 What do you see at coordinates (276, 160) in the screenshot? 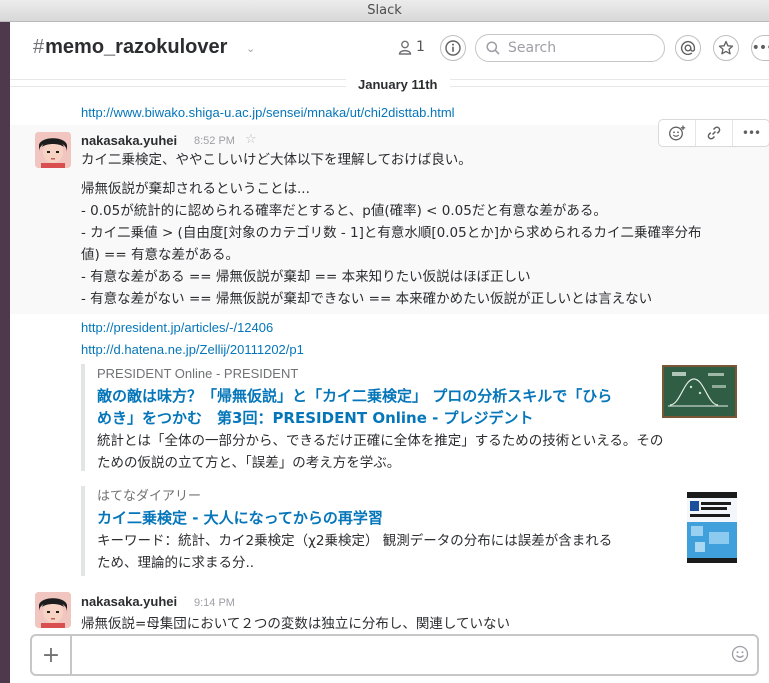
I see `message-line: カイ二乗検定、ややこしいけど大体以下を理解しておけば良い。` at bounding box center [276, 160].